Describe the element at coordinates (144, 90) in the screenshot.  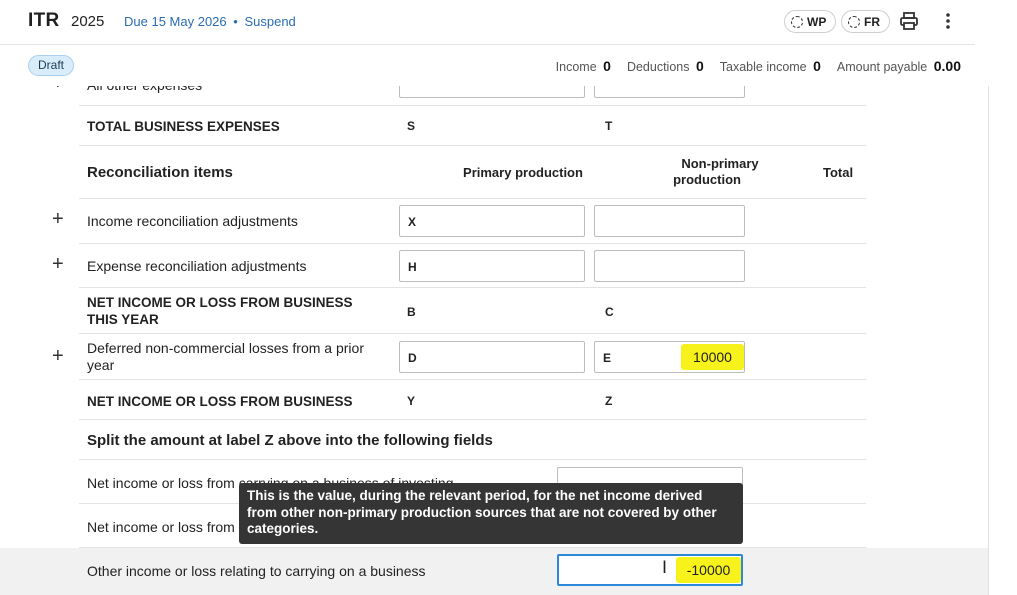
I see `partial-row-label: All other expenses` at that location.